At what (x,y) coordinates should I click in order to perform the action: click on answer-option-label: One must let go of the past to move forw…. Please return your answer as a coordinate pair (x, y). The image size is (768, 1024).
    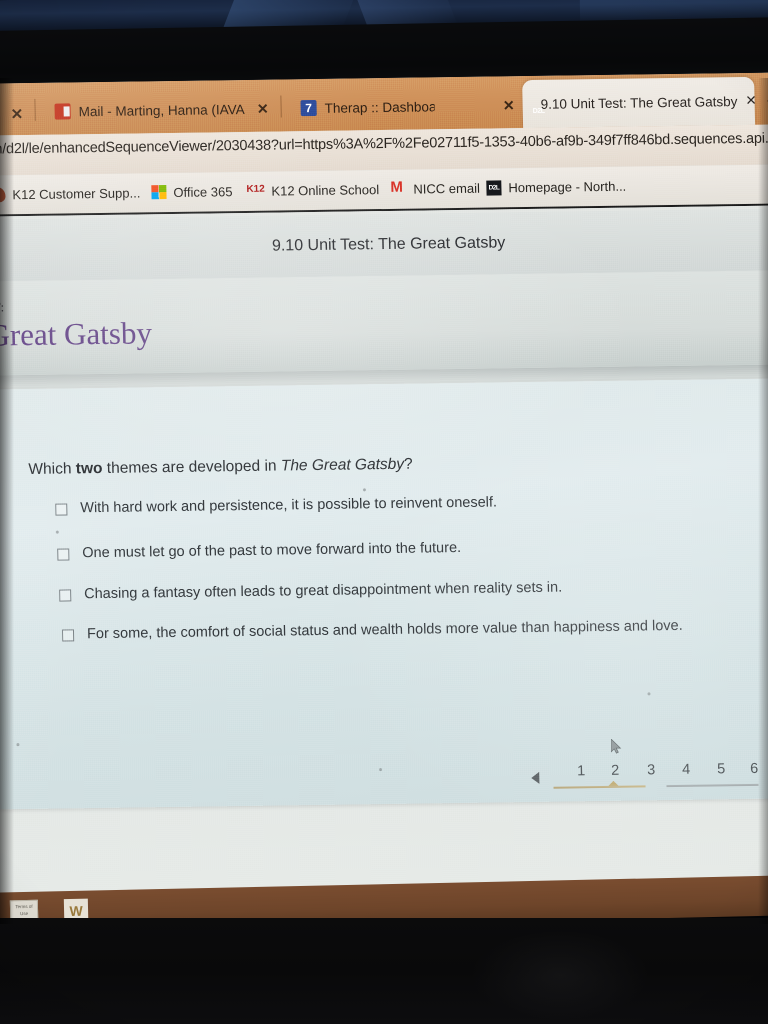
    Looking at the image, I should click on (272, 550).